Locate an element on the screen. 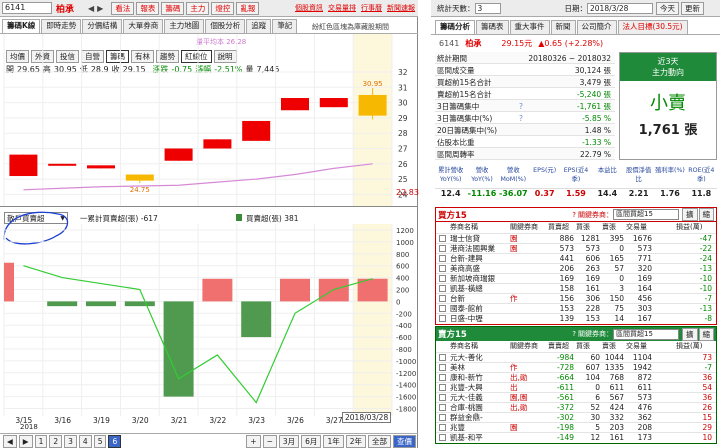  link-stock-info: 個股資訊 is located at coordinates (309, 8).